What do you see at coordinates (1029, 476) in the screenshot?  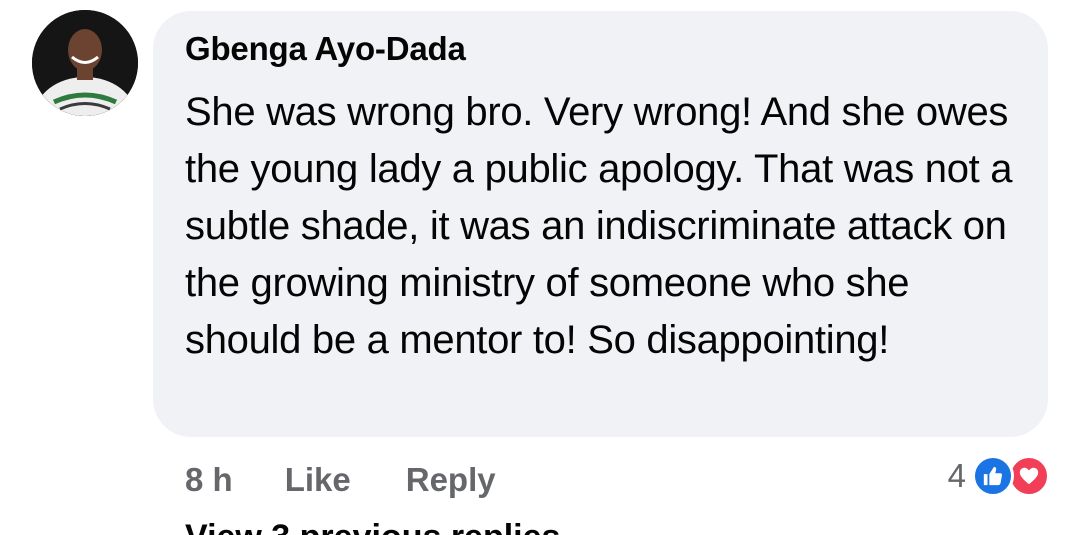 I see `heart-icon` at bounding box center [1029, 476].